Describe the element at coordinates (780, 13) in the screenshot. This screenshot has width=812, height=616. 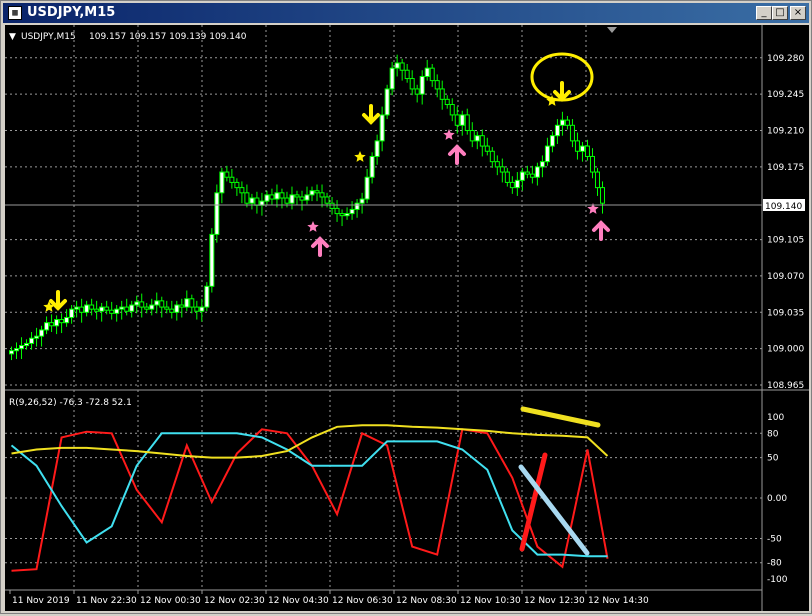
I see `maximize-button: □` at that location.